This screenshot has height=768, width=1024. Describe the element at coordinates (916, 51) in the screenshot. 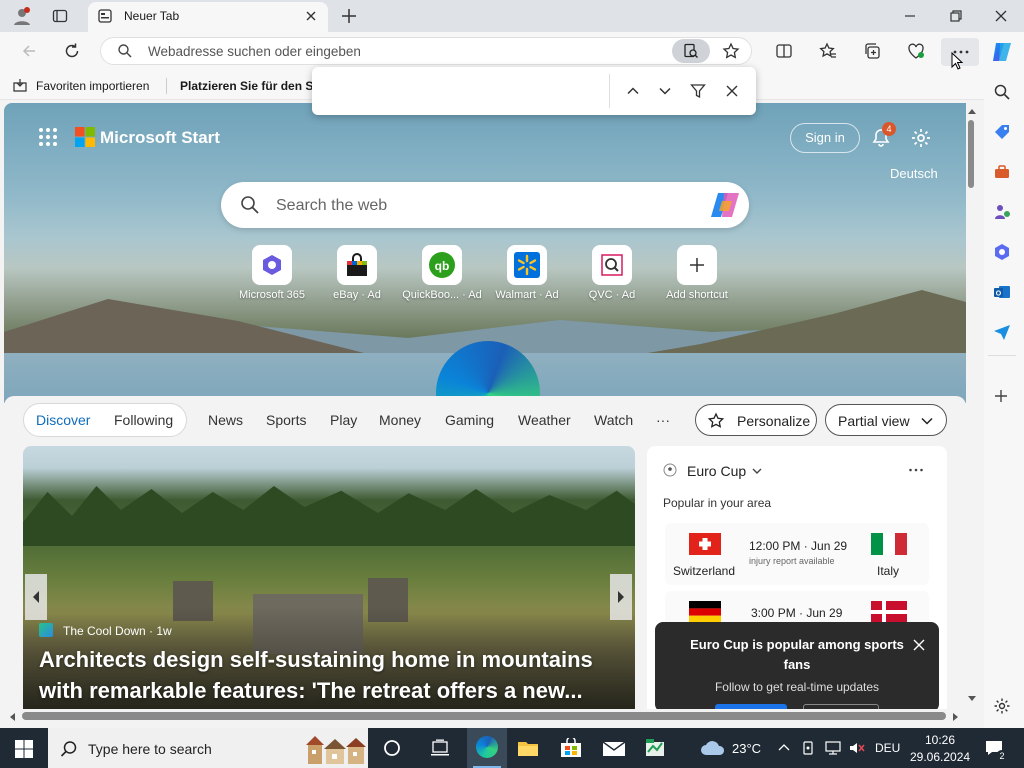

I see `browser-essentials-icon` at that location.